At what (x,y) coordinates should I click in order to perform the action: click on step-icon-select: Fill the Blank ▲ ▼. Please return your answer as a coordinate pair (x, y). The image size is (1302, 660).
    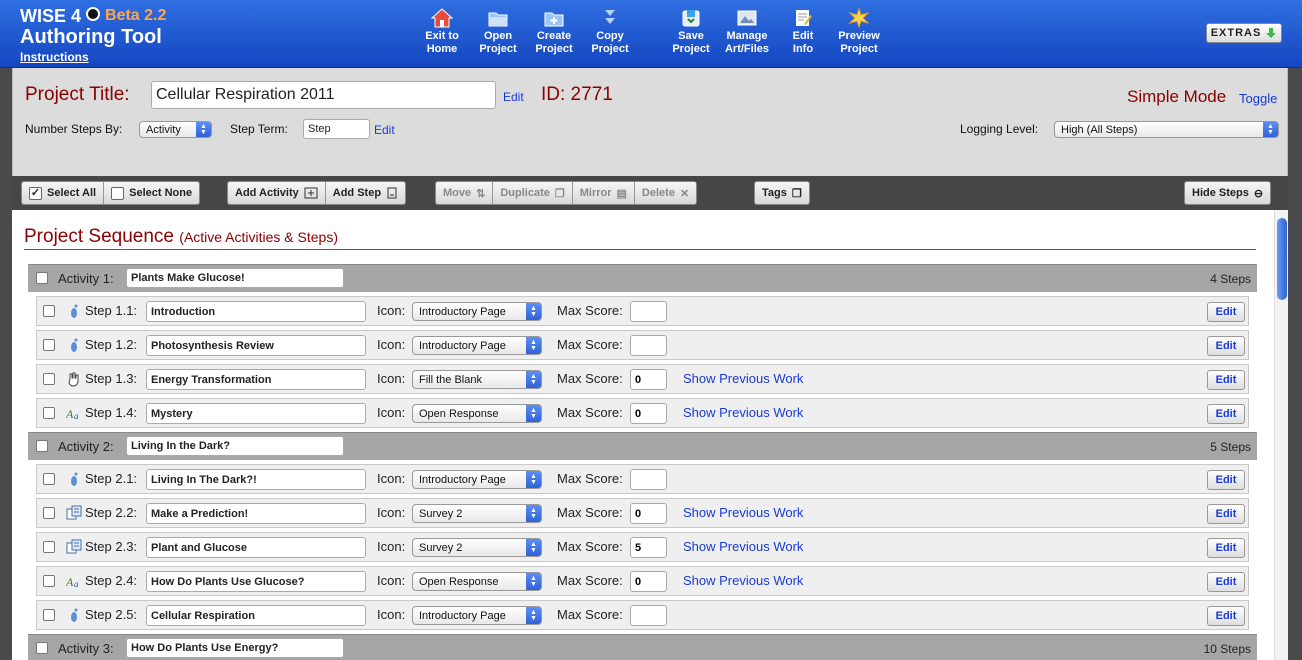
    Looking at the image, I should click on (477, 379).